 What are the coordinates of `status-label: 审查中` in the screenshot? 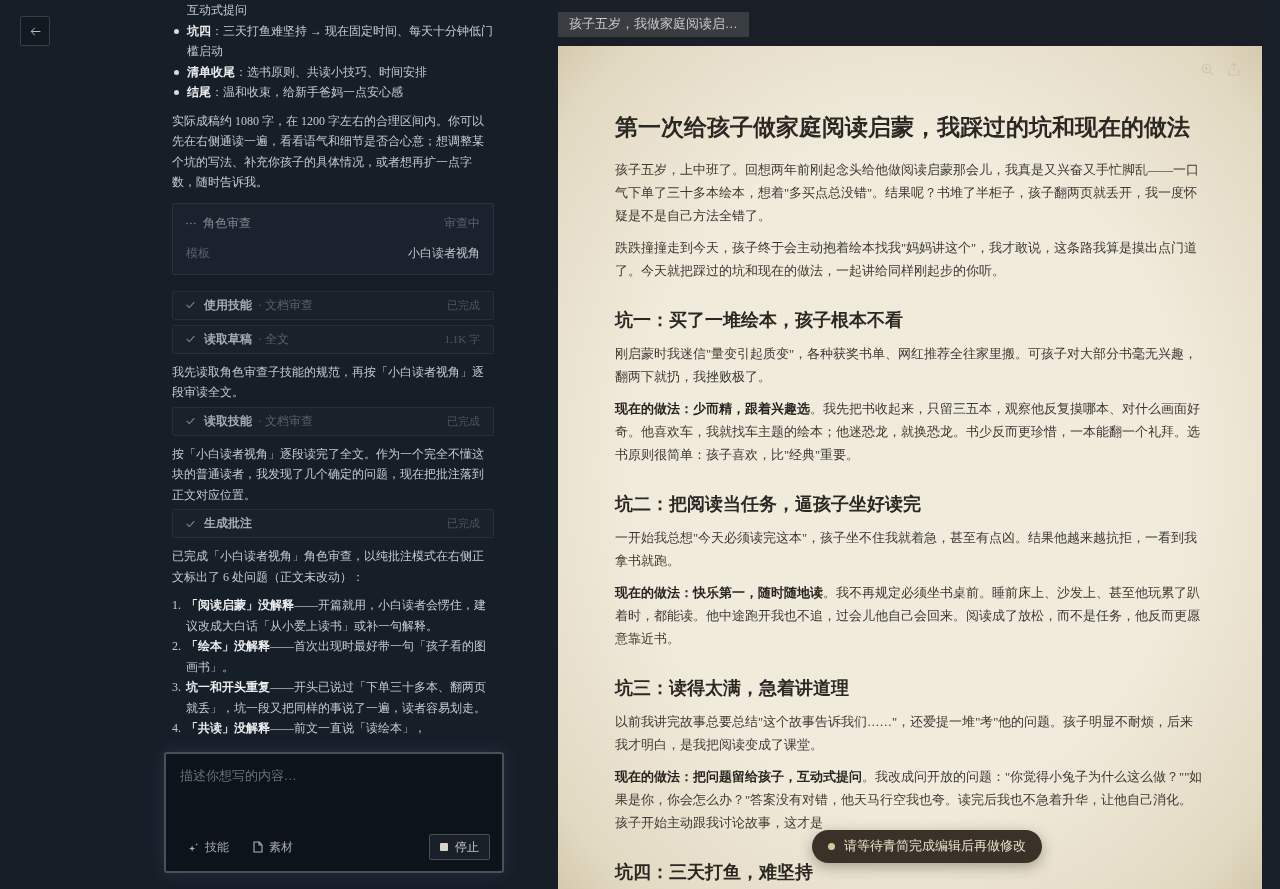 It's located at (462, 224).